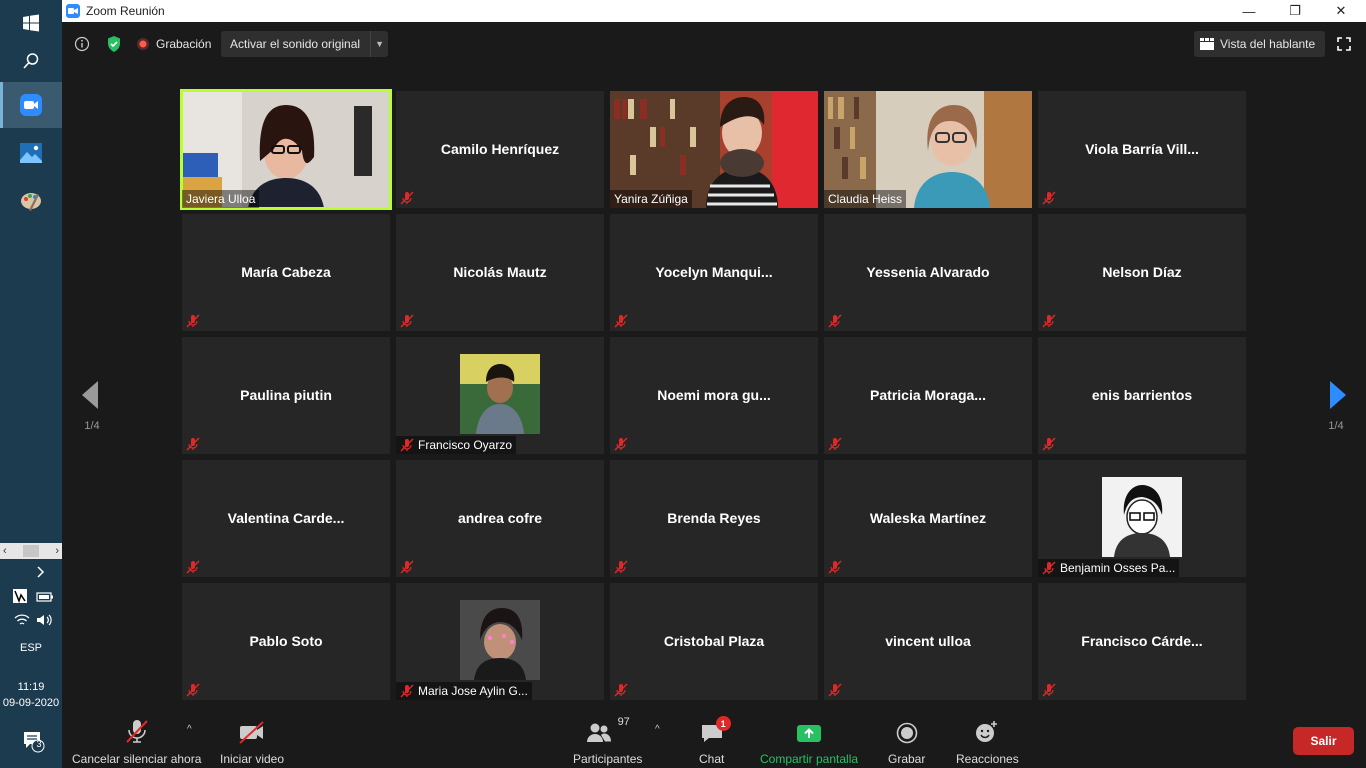 This screenshot has height=768, width=1366. What do you see at coordinates (714, 149) in the screenshot?
I see `participant-tile: Yanira Zúñiga` at bounding box center [714, 149].